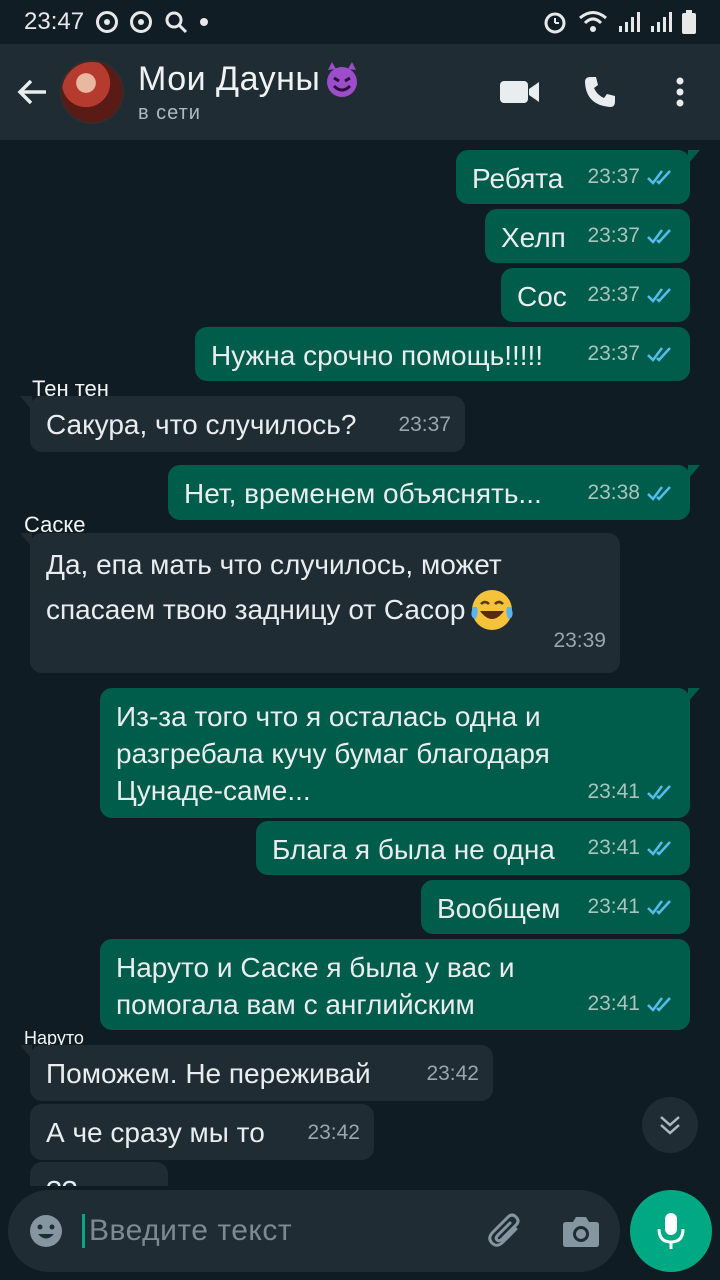 The height and width of the screenshot is (1280, 720). What do you see at coordinates (169, 112) in the screenshot?
I see `chat-status: в сети` at bounding box center [169, 112].